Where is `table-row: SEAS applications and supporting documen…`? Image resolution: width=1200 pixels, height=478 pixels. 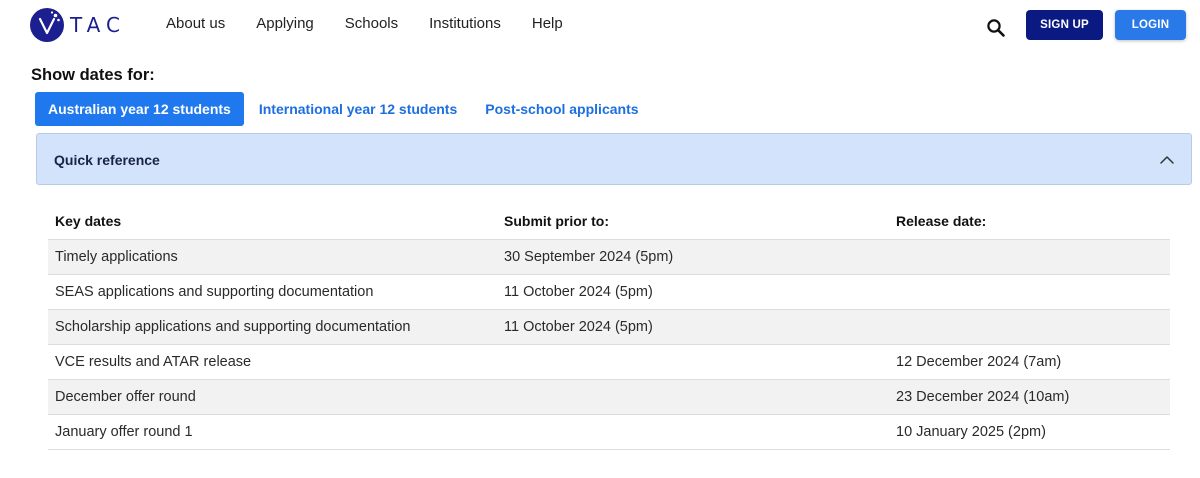 table-row: SEAS applications and supporting documen… is located at coordinates (609, 292).